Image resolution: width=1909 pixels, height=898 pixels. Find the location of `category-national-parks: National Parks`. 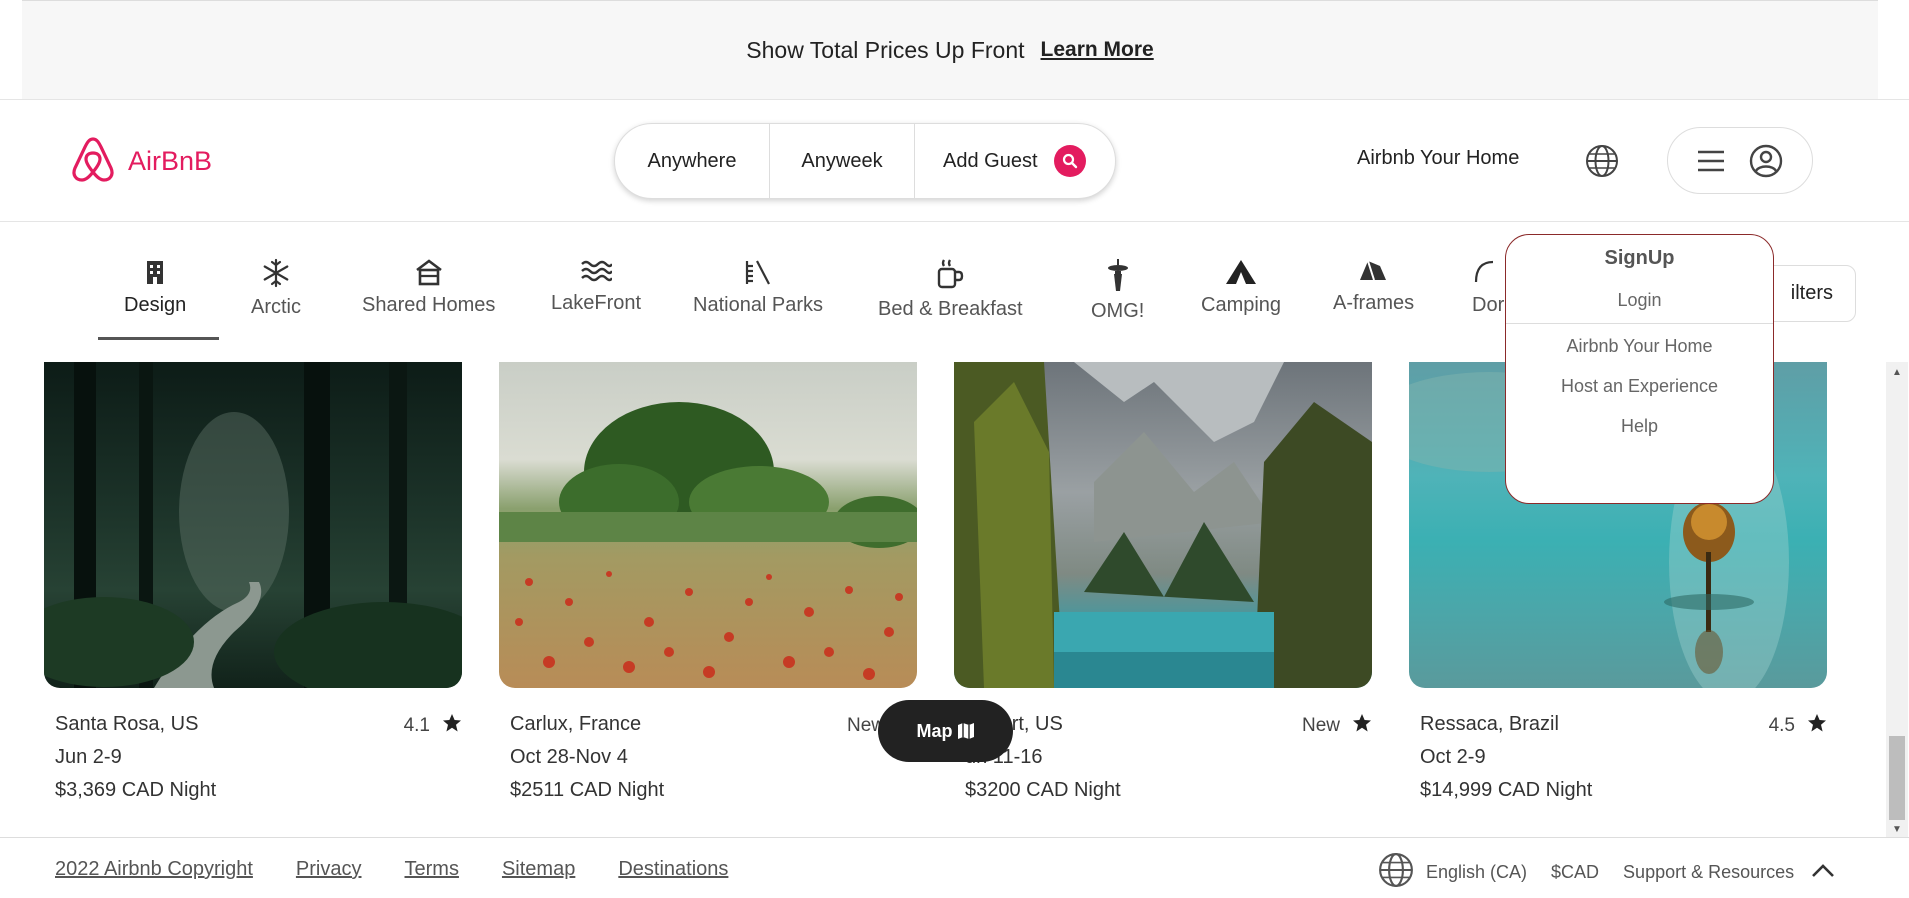

category-national-parks: National Parks is located at coordinates (758, 287).